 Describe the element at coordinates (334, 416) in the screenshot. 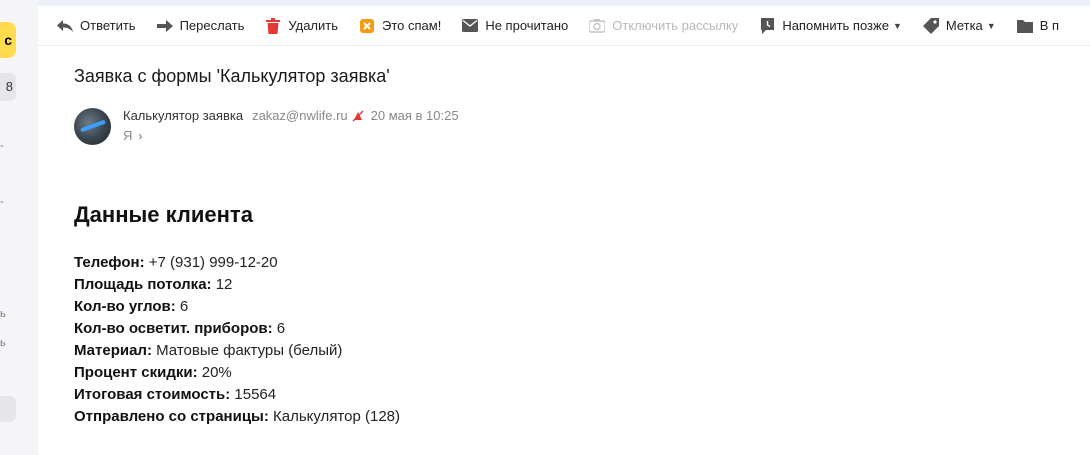

I see `field-value: Калькулятор (128)` at that location.